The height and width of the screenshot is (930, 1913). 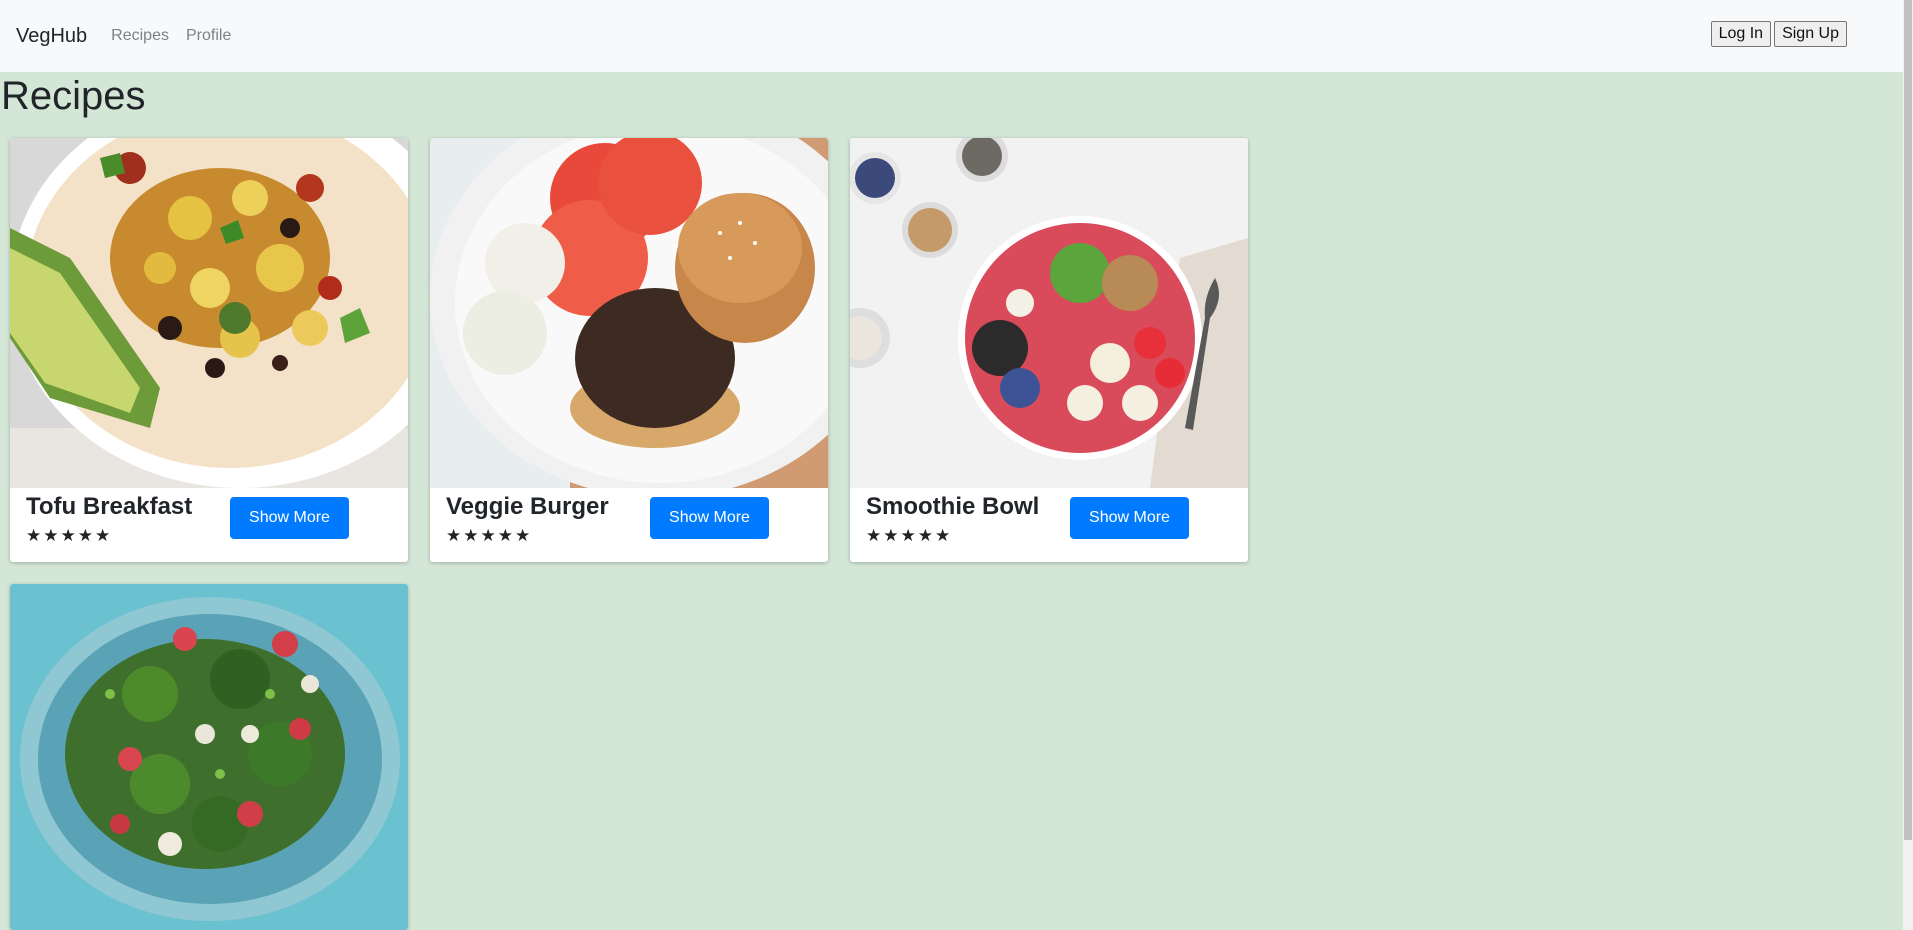 I want to click on recipe-image-veggie-burger, so click(x=629, y=313).